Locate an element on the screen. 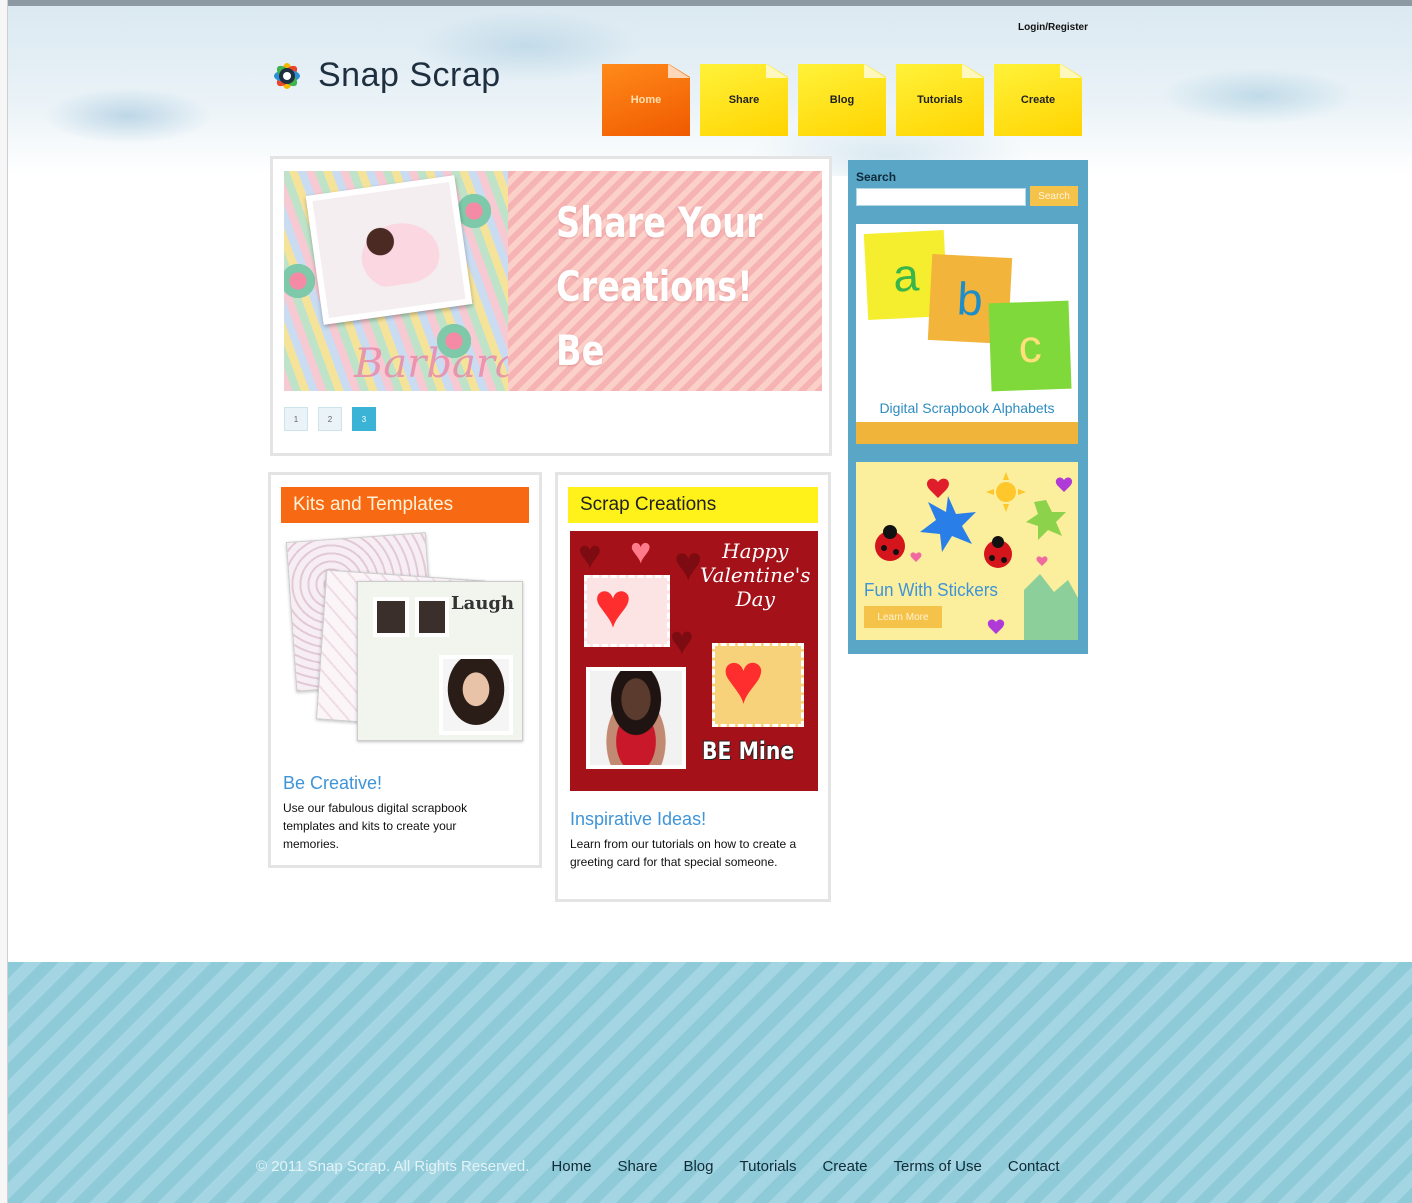  nav-tab-label: Blog is located at coordinates (842, 100).